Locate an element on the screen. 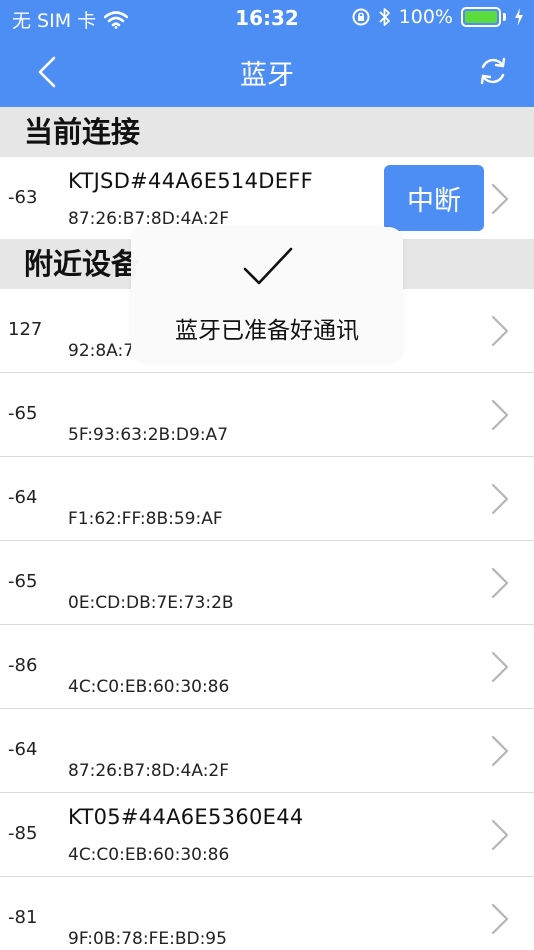 The width and height of the screenshot is (534, 950). device-name: KT05#44A6E5360E44 is located at coordinates (186, 817).